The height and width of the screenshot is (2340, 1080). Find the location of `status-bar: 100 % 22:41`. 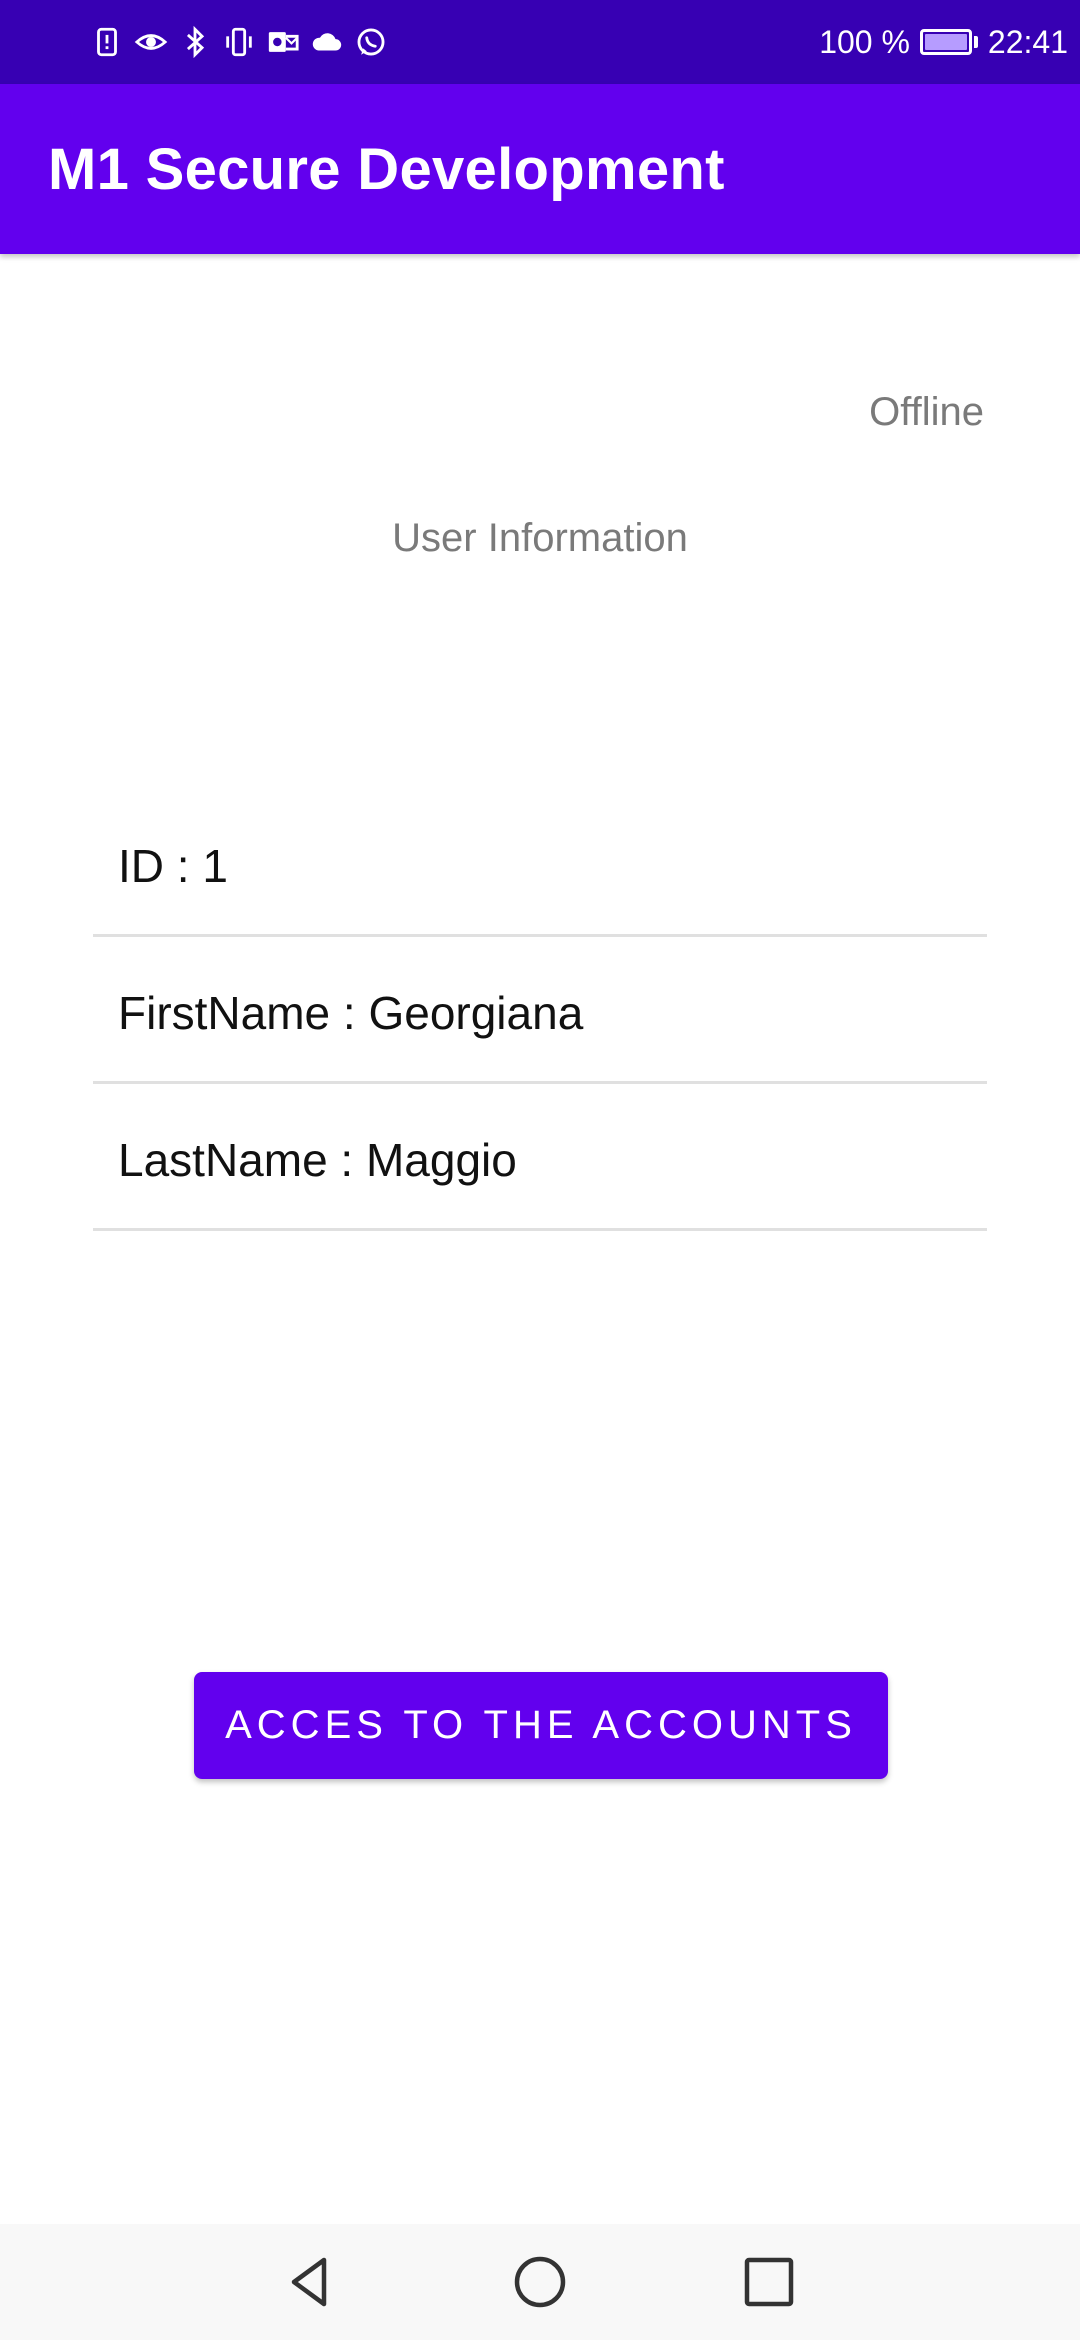

status-bar: 100 % 22:41 is located at coordinates (540, 42).